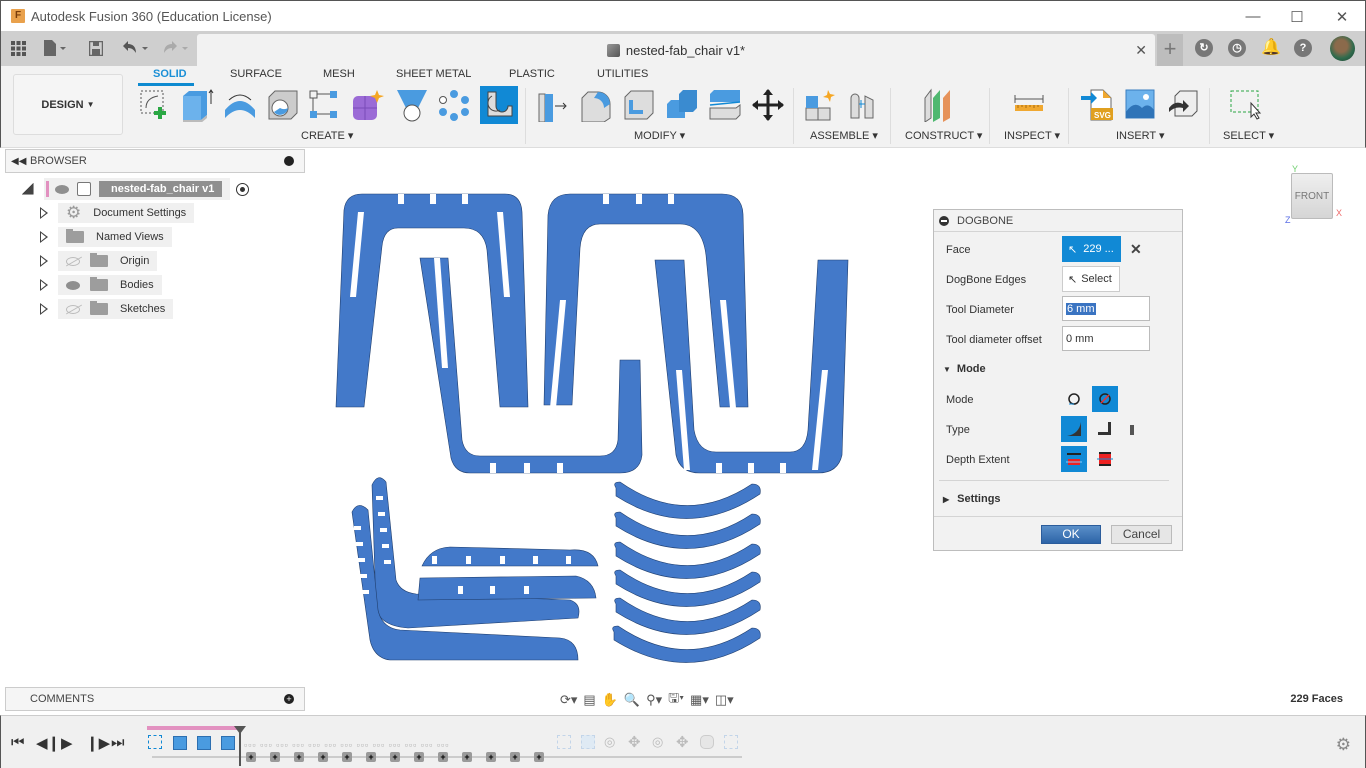 This screenshot has width=1366, height=768. I want to click on add-comment-icon: +, so click(289, 699).